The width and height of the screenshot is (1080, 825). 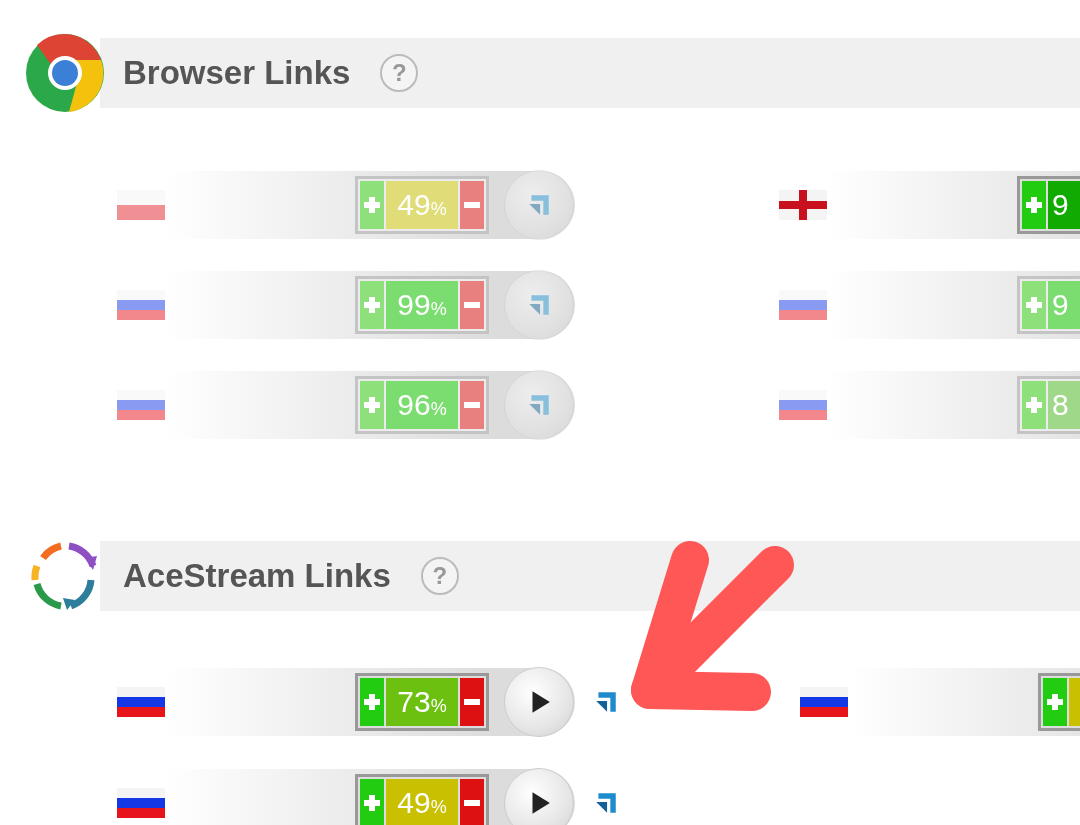 I want to click on rating-value: 96%, so click(x=422, y=405).